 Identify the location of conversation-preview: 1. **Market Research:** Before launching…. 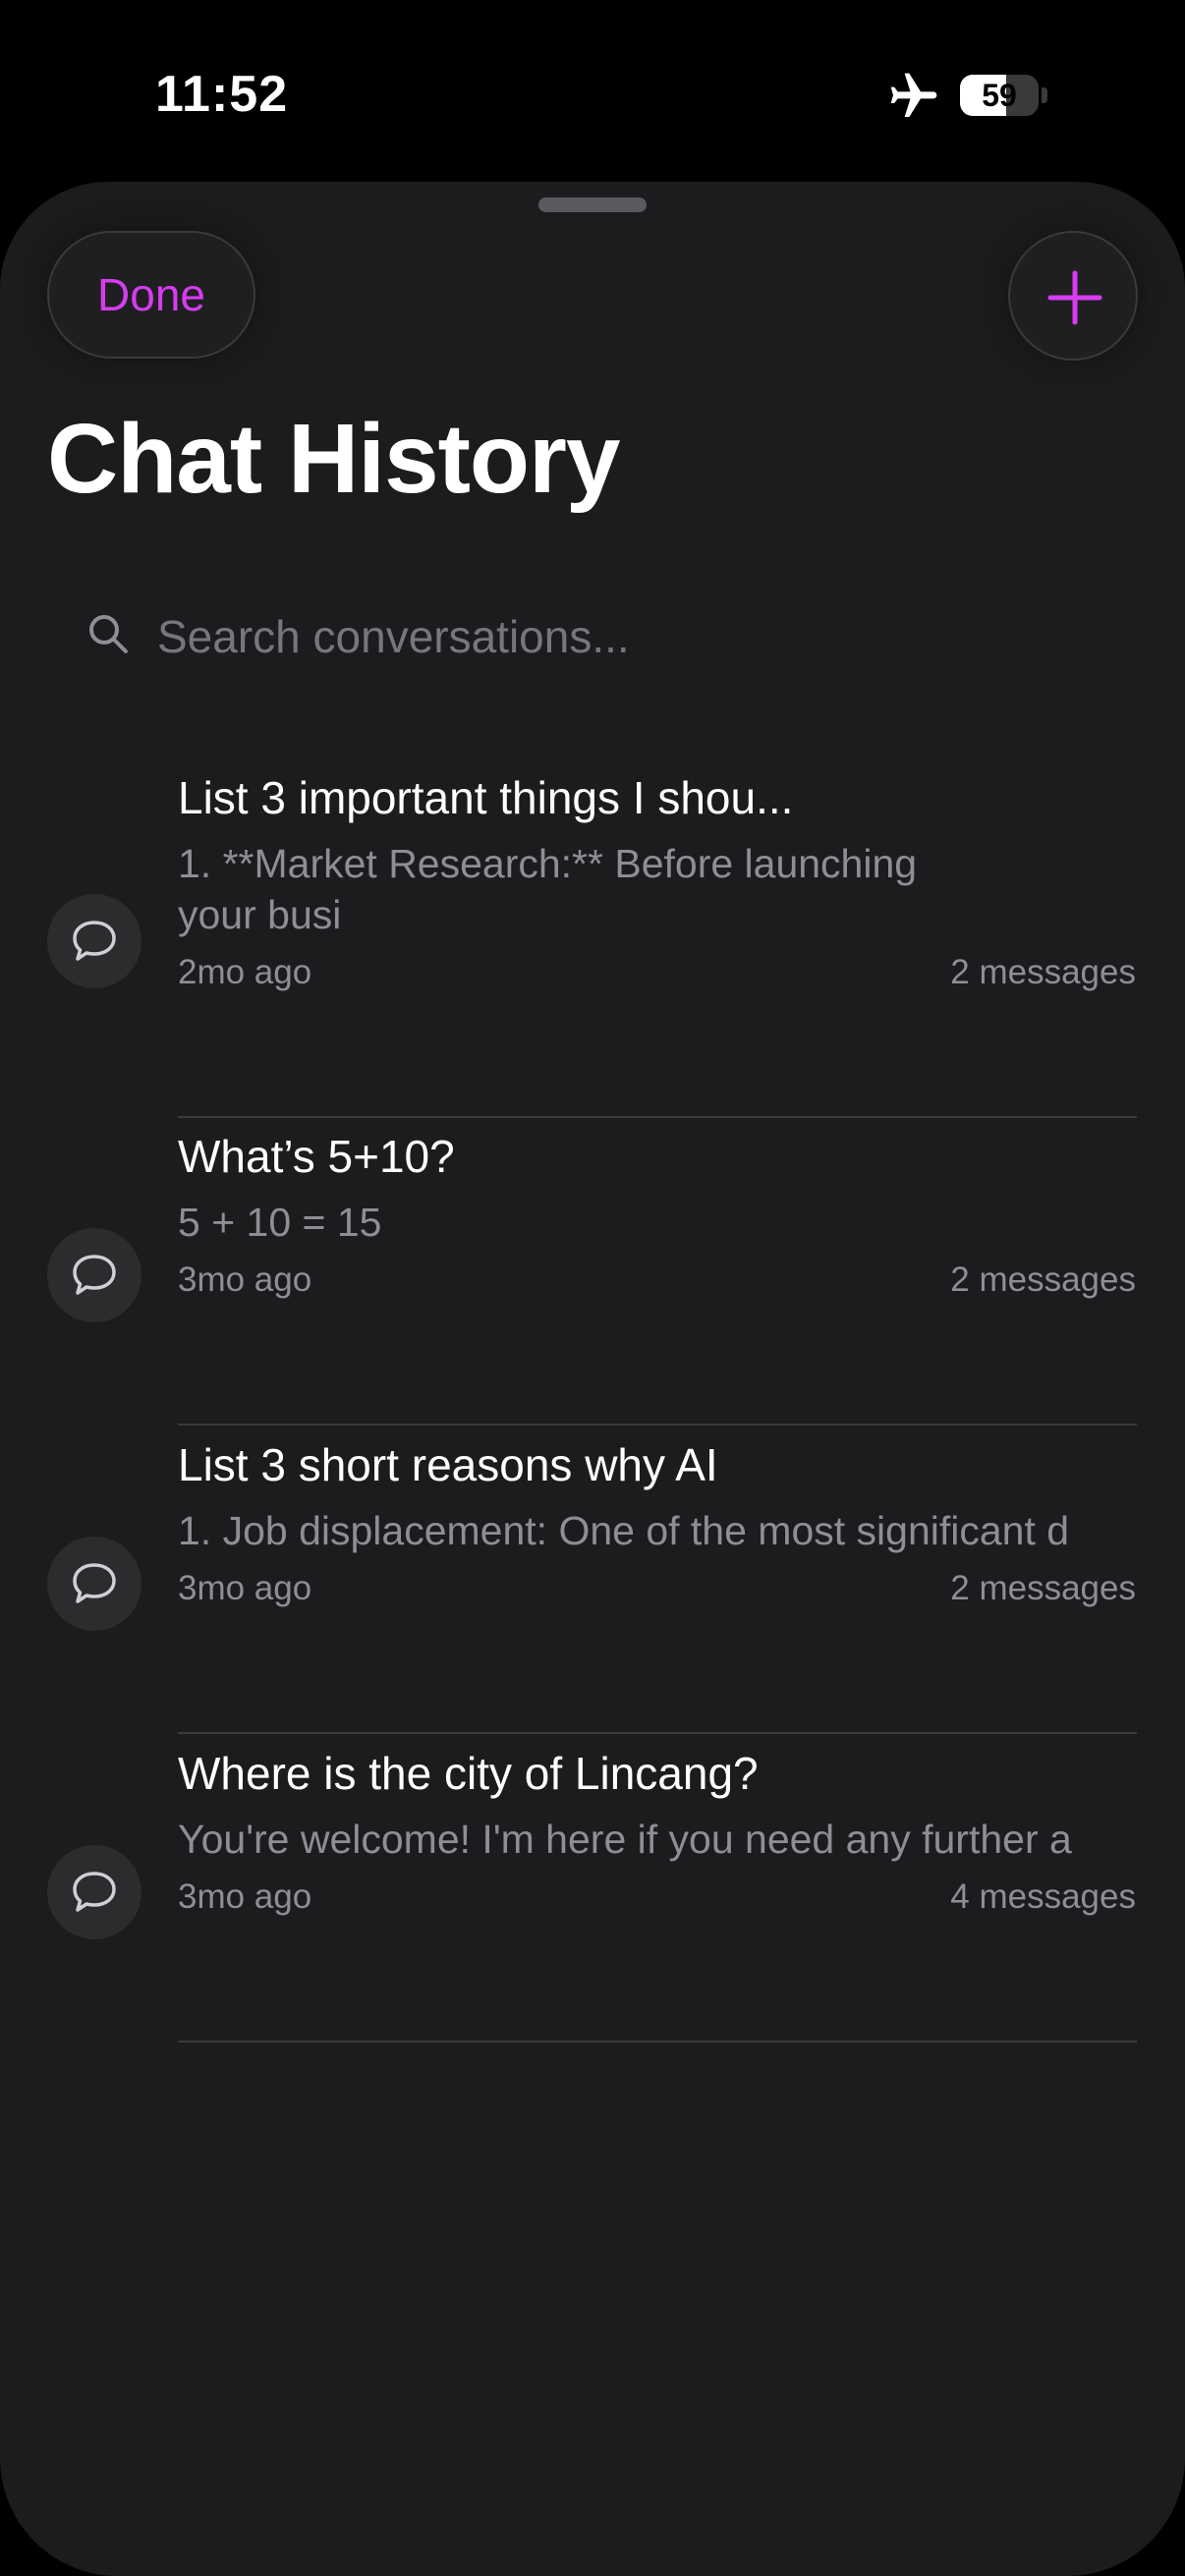
(548, 889).